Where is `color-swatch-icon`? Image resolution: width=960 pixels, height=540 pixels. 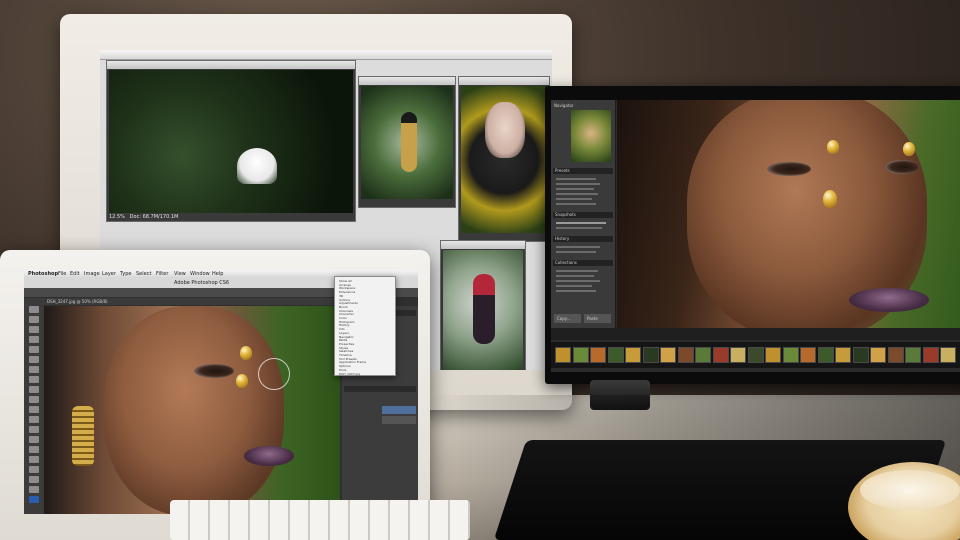
color-swatch-icon is located at coordinates (34, 499).